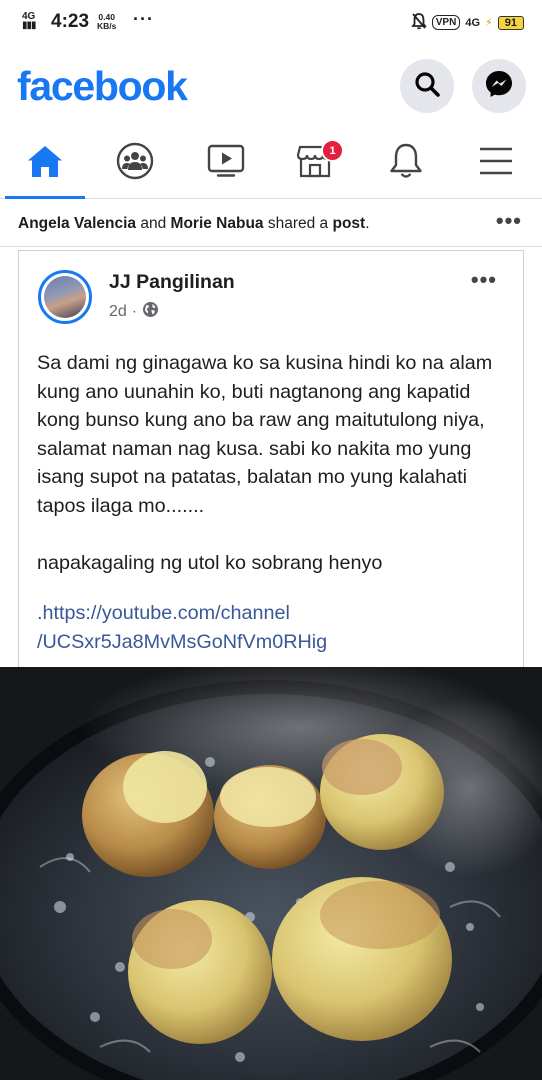 Image resolution: width=542 pixels, height=1080 pixels. Describe the element at coordinates (45, 197) in the screenshot. I see `nav-active-indicator` at that location.